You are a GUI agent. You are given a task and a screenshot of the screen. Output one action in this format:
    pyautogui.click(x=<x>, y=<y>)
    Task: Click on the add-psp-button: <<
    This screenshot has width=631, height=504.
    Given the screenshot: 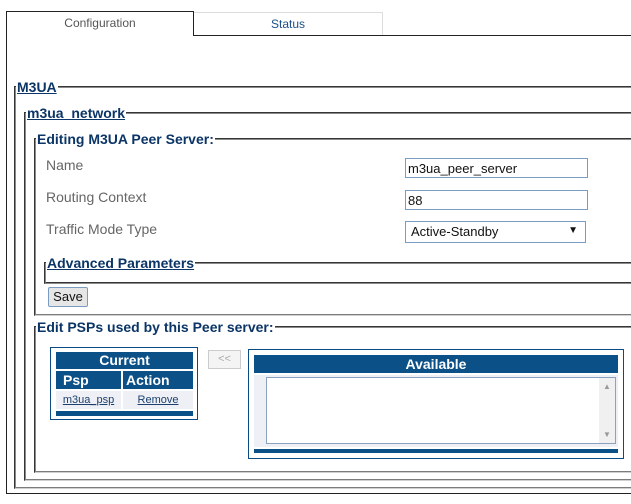 What is the action you would take?
    pyautogui.click(x=224, y=359)
    